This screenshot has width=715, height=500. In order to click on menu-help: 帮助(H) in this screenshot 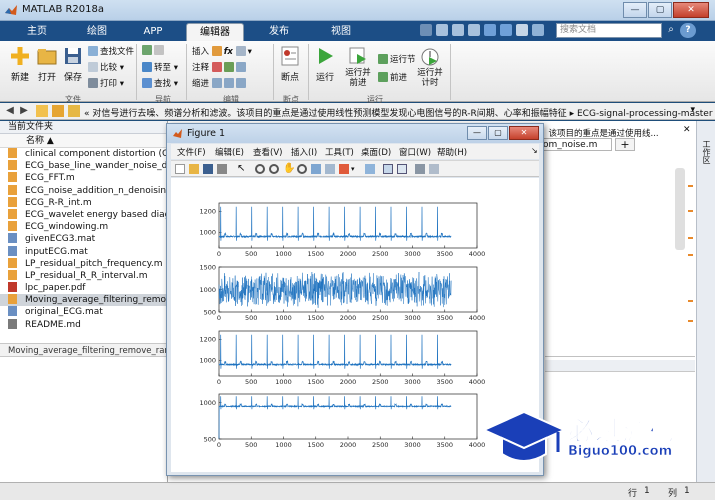, I will do `click(452, 152)`.